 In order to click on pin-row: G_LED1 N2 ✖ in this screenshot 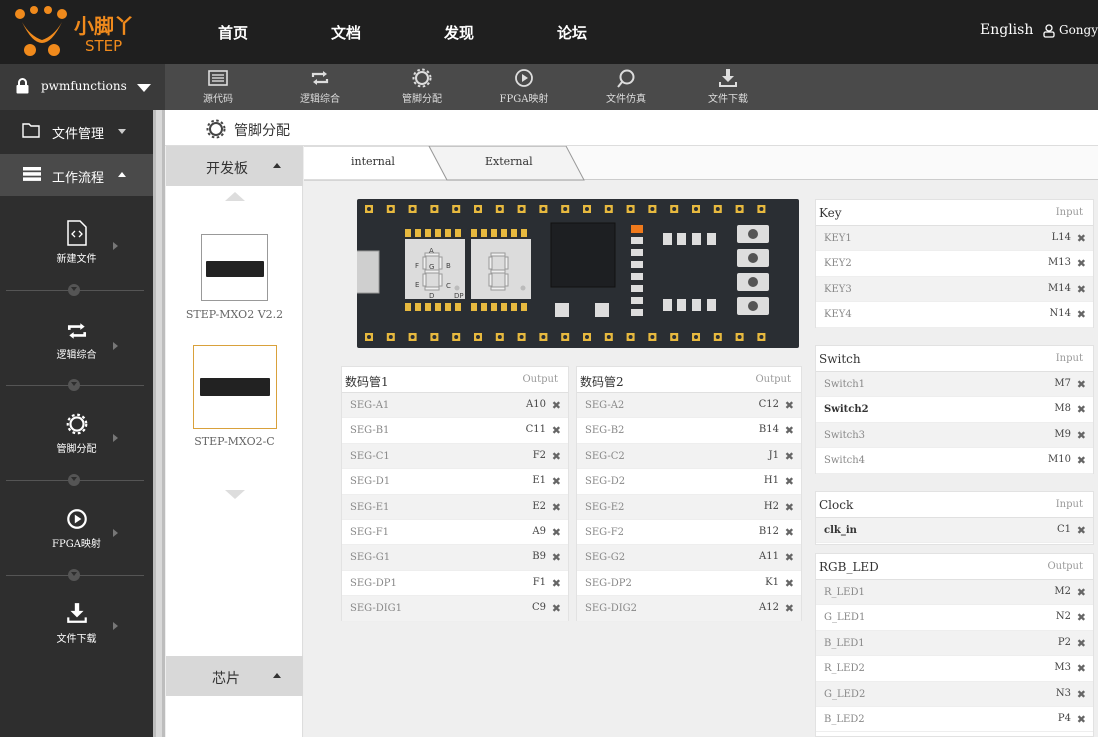, I will do `click(954, 618)`.